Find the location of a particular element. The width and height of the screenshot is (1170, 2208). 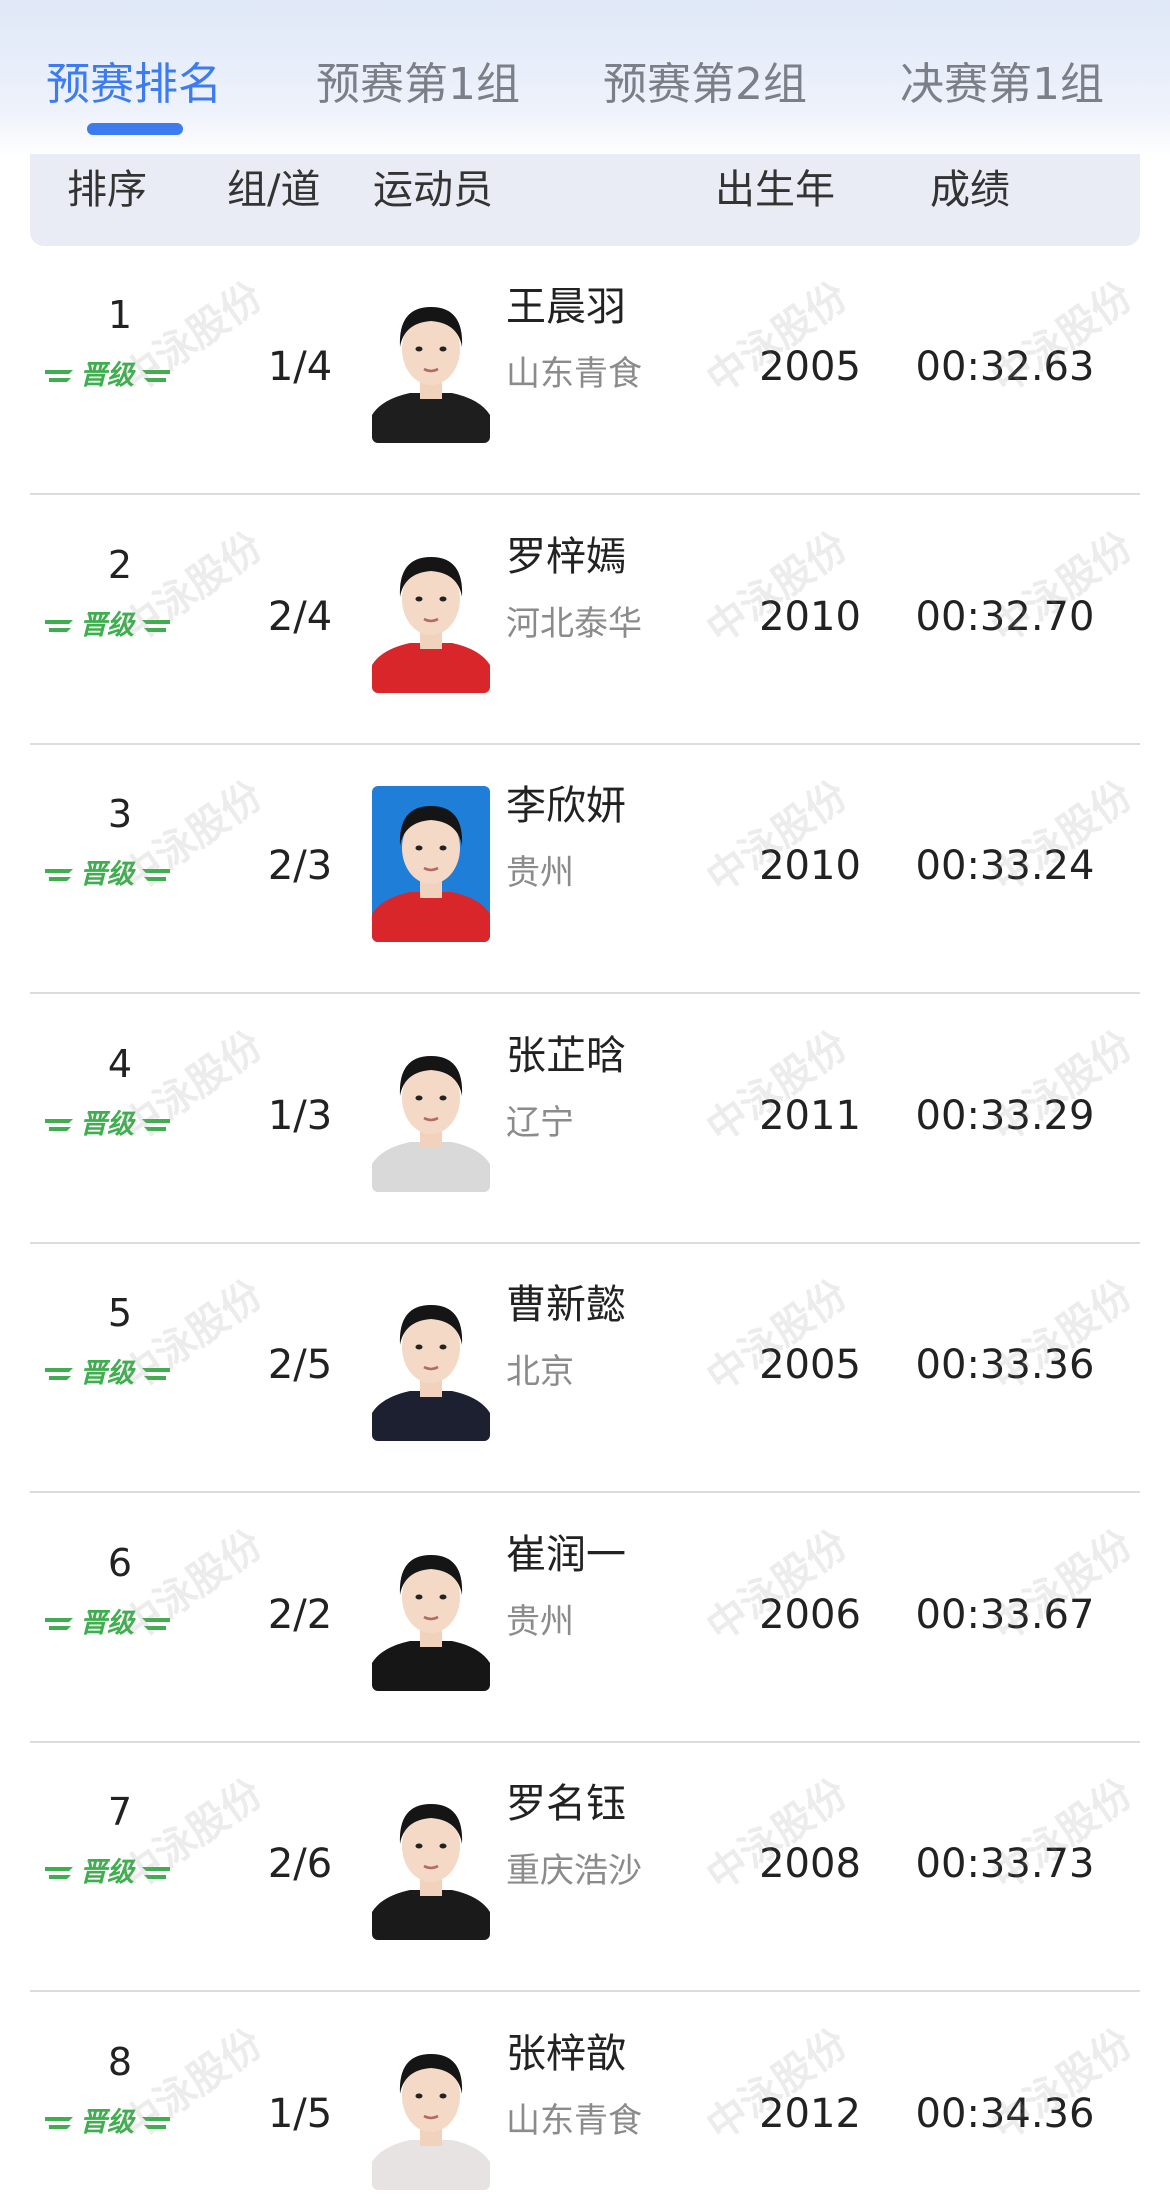

athlete-name: 王晨羽 is located at coordinates (566, 307).